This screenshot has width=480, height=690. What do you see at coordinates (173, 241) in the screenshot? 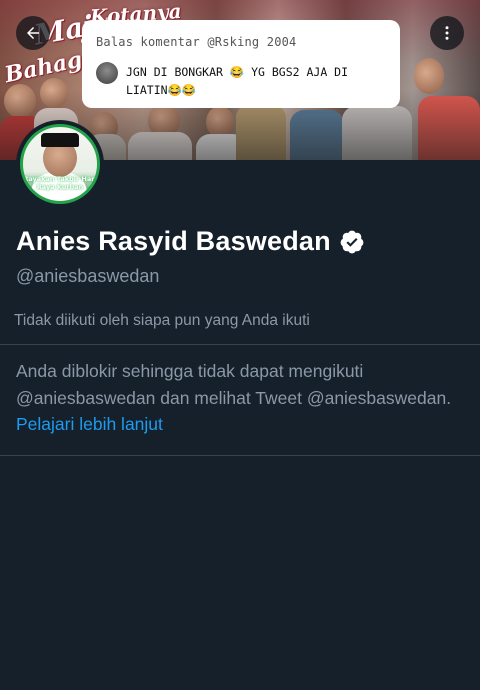
I see `display-name: Anies Rasyid Baswedan` at bounding box center [173, 241].